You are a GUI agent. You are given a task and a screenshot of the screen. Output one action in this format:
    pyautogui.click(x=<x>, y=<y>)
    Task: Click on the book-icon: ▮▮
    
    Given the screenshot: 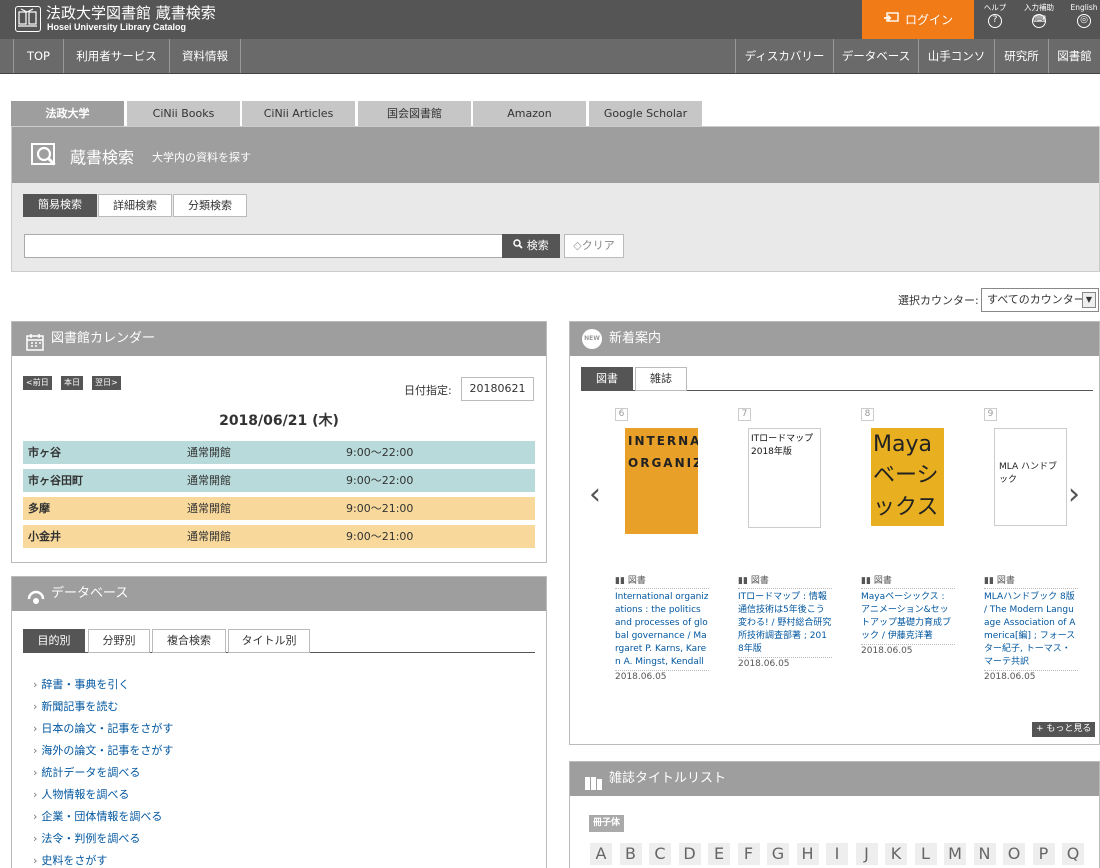 What is the action you would take?
    pyautogui.click(x=866, y=581)
    